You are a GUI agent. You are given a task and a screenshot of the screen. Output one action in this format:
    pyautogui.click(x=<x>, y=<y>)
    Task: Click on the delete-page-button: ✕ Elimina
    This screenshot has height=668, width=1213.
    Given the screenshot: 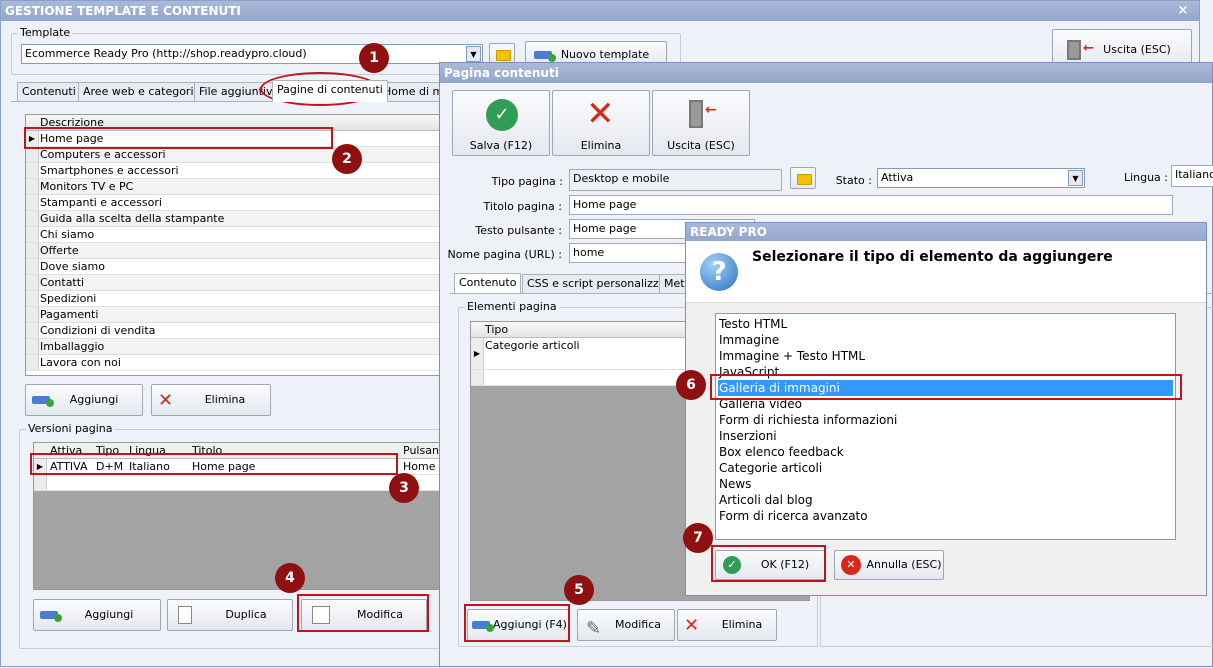 What is the action you would take?
    pyautogui.click(x=211, y=400)
    